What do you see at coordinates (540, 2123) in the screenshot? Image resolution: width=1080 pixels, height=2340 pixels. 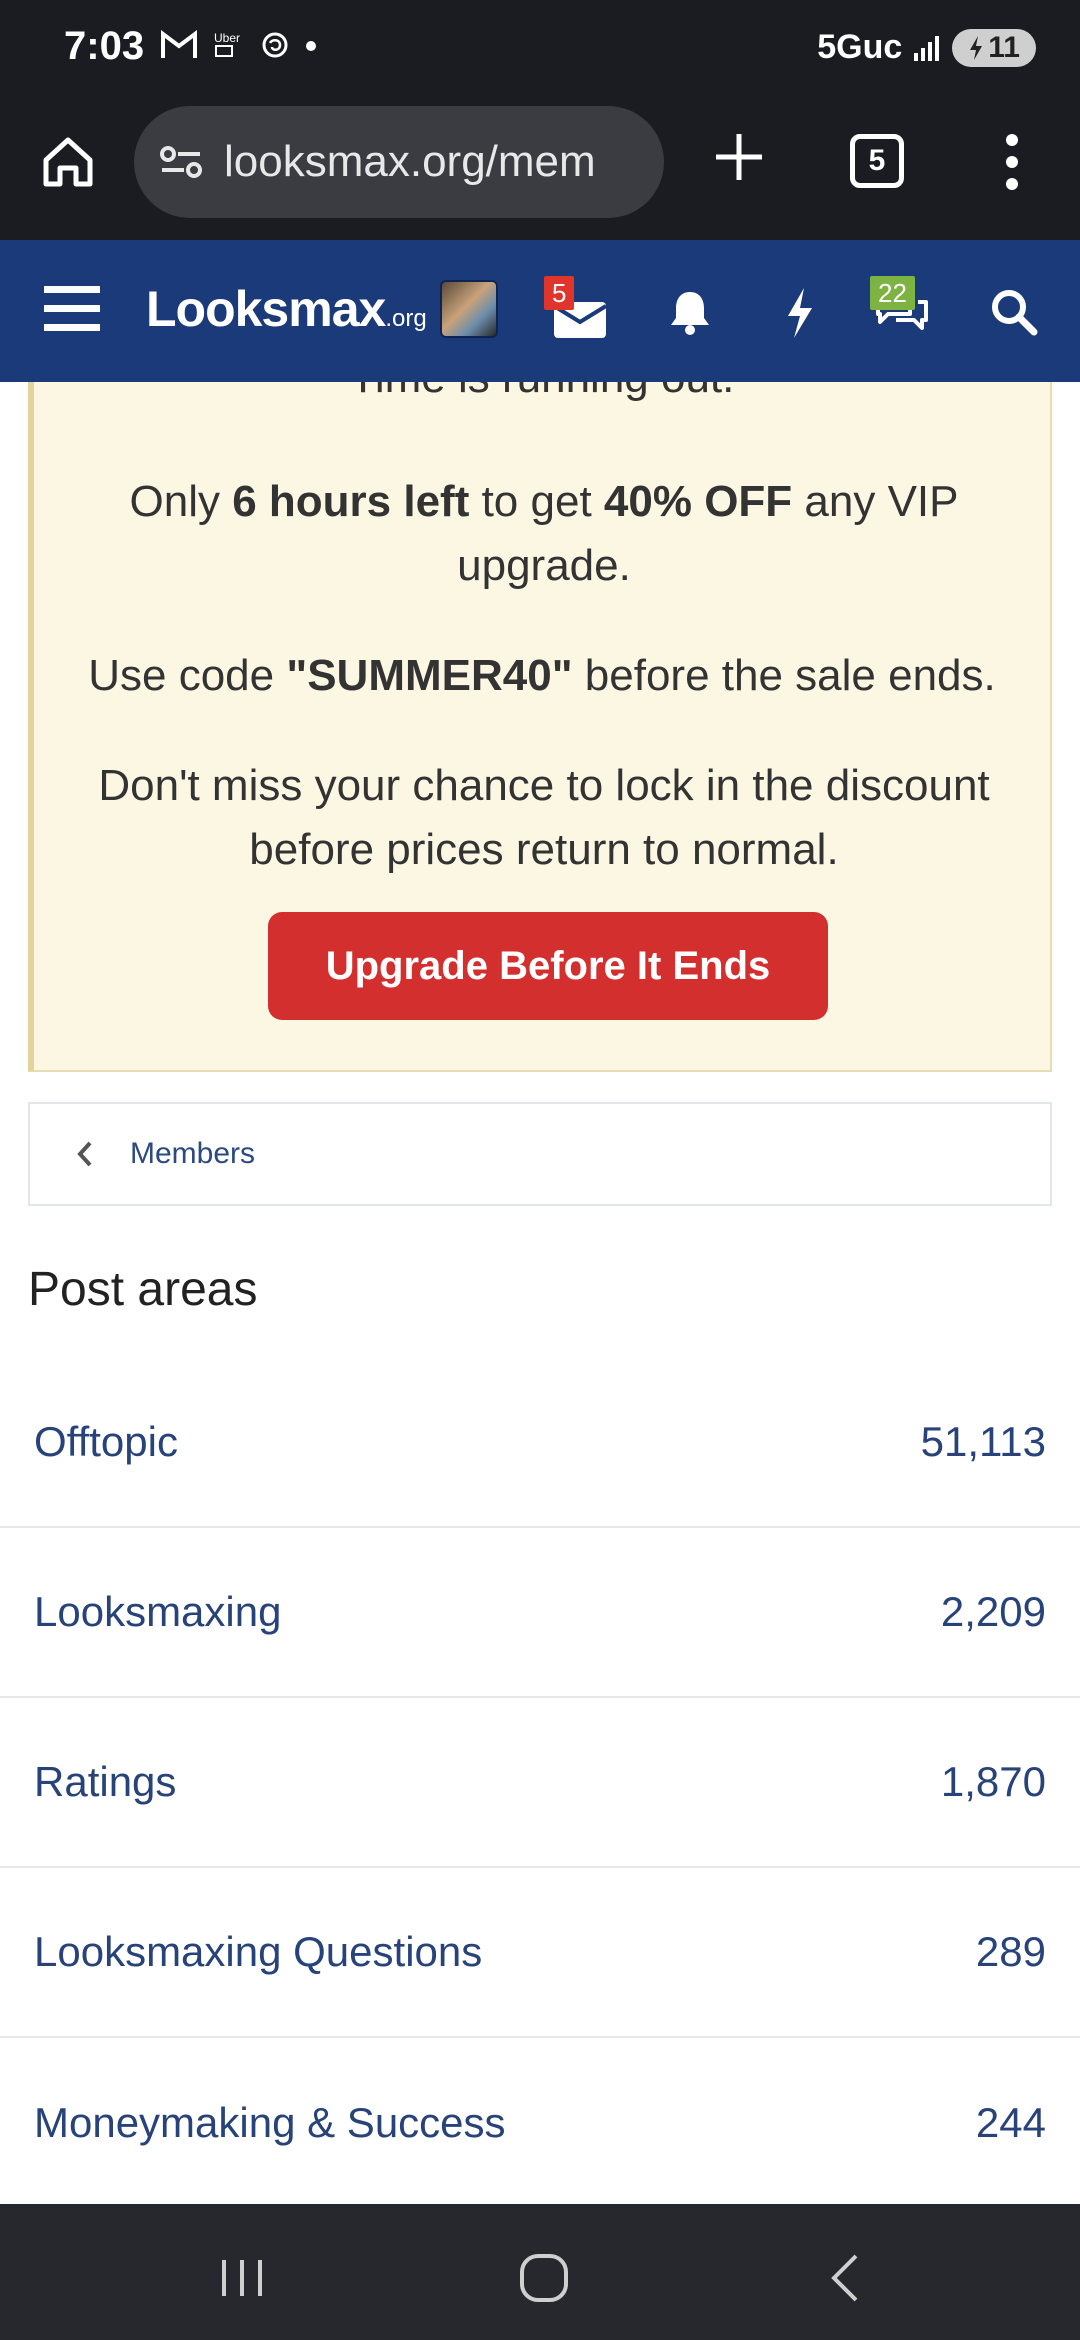 I see `list-item: Moneymaking & Success 244` at bounding box center [540, 2123].